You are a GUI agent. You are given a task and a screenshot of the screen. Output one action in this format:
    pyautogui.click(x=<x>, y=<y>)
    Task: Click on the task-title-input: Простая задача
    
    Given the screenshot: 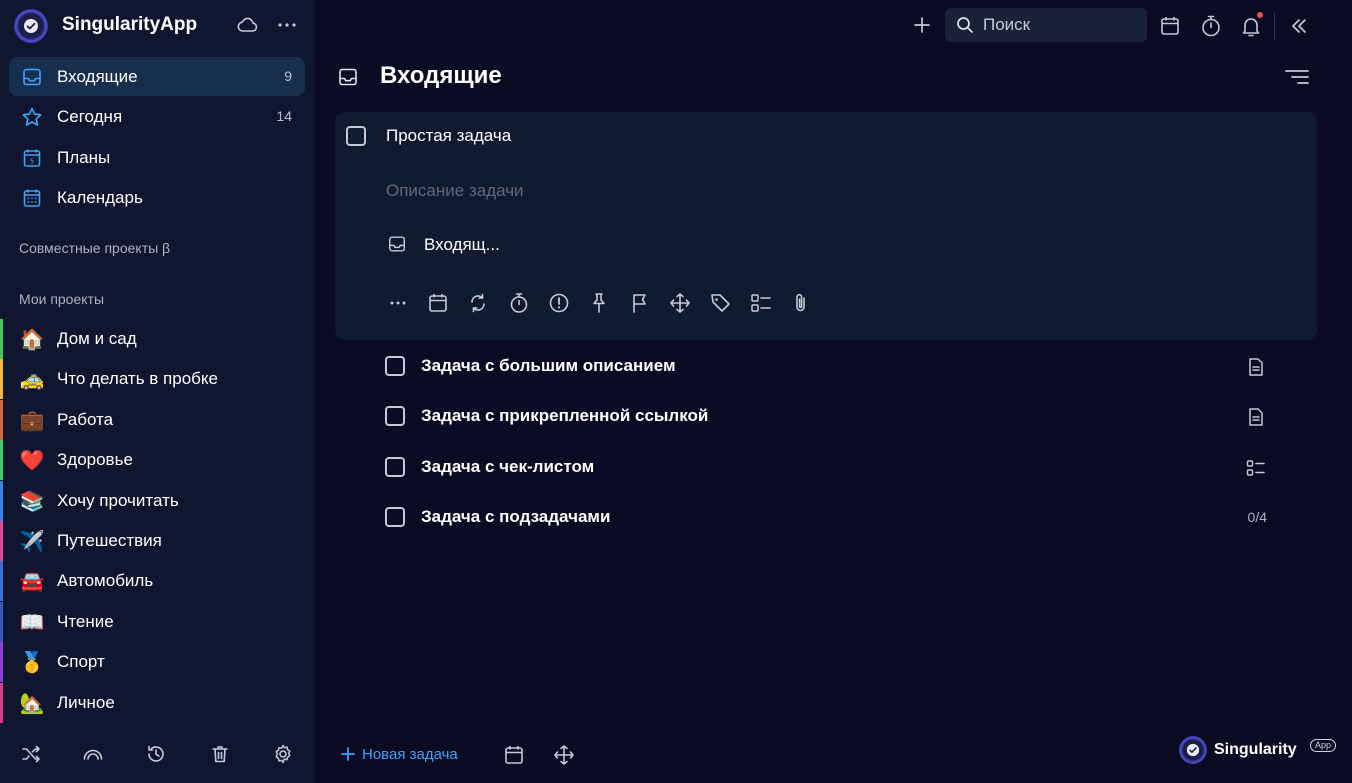 What is the action you would take?
    pyautogui.click(x=448, y=136)
    